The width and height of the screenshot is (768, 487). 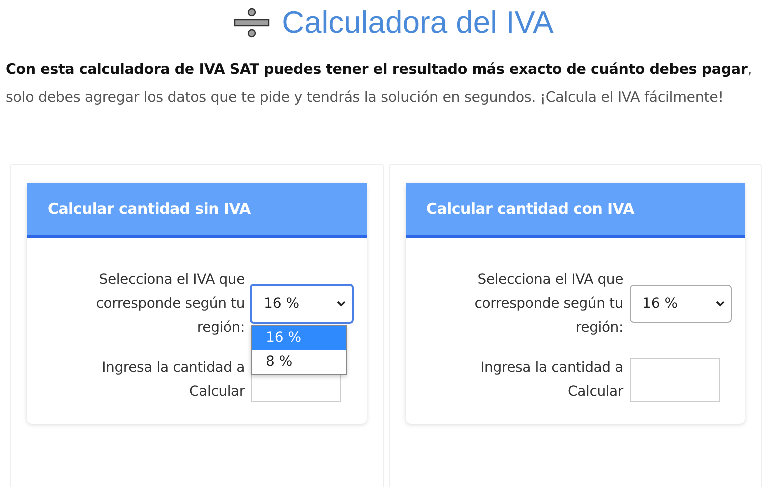 I want to click on dropdown-option: 8 %, so click(x=299, y=362).